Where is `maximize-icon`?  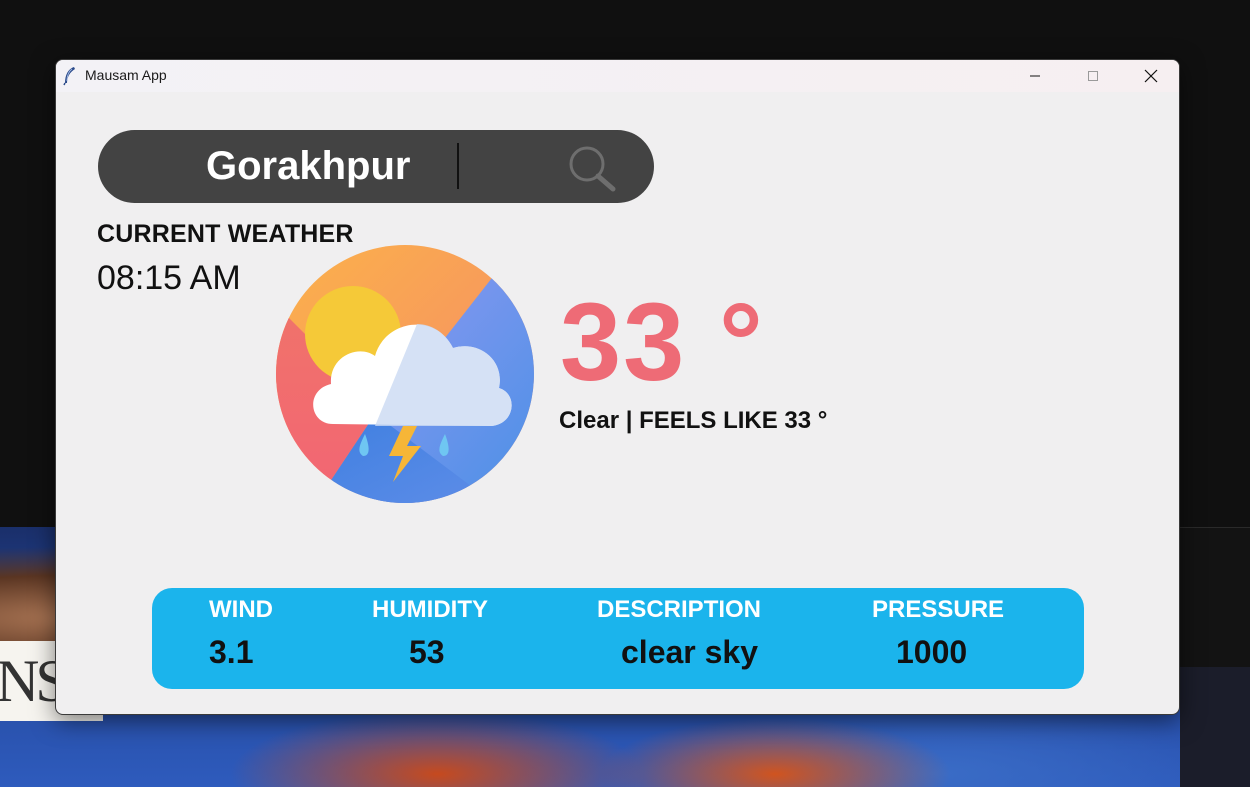
maximize-icon is located at coordinates (1093, 76).